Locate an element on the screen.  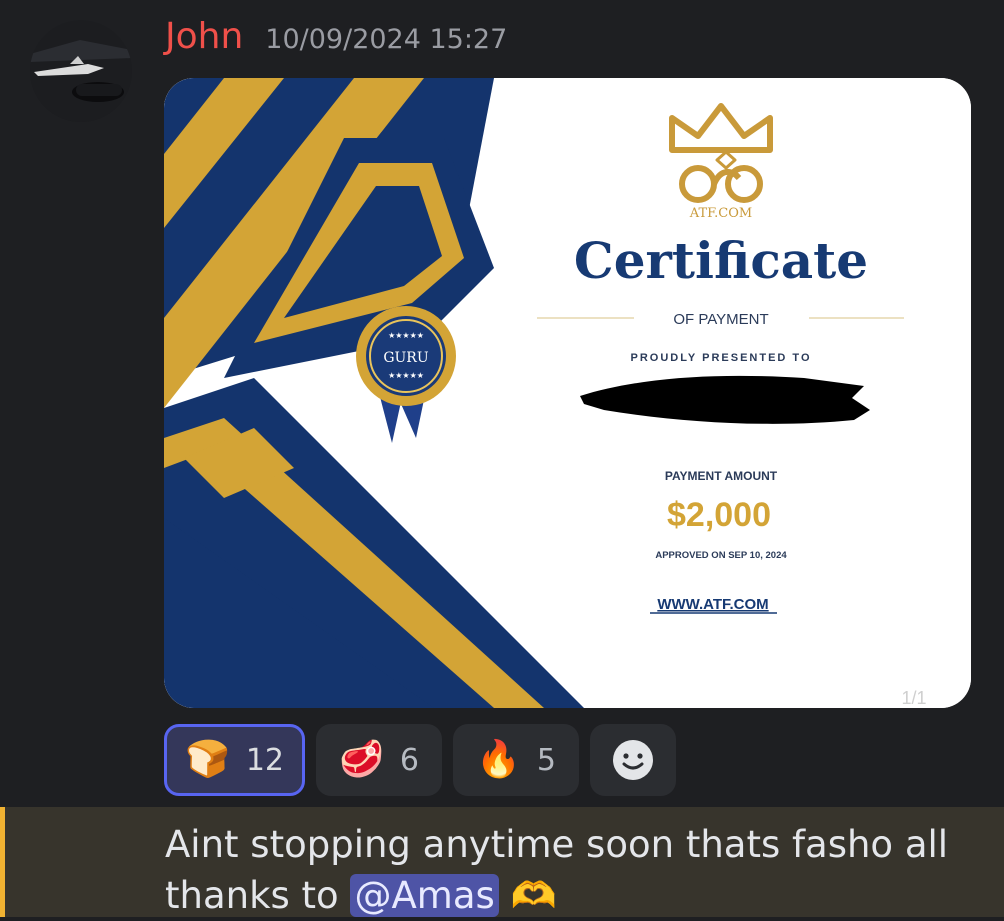
smiley-face-icon is located at coordinates (633, 760).